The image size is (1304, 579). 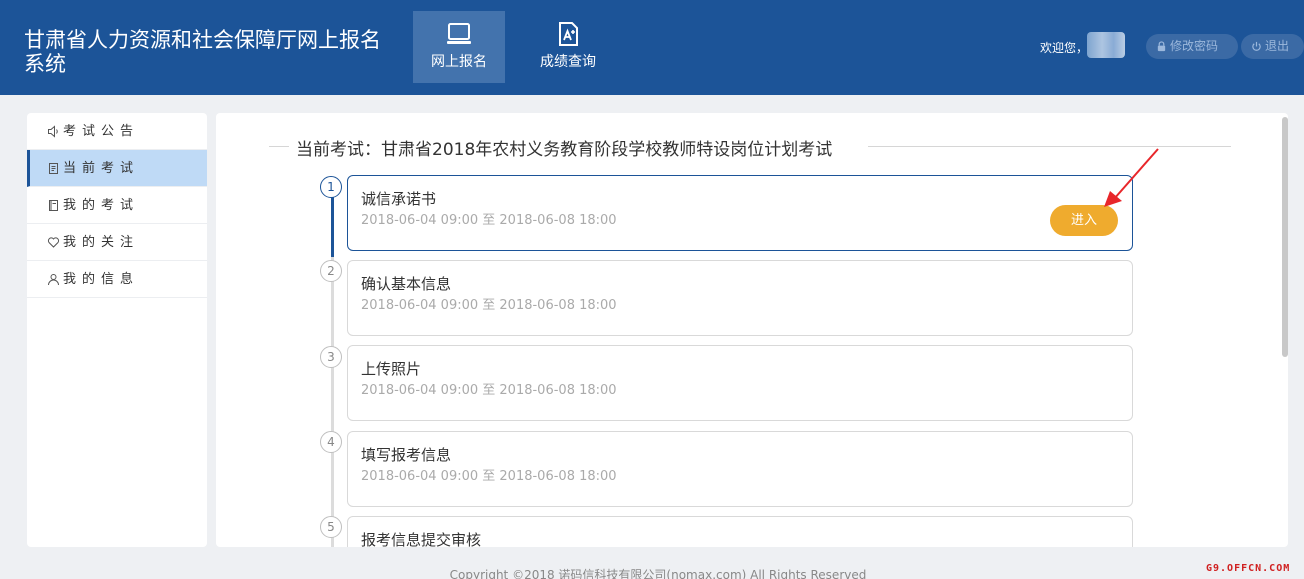 I want to click on laptop-icon, so click(x=459, y=33).